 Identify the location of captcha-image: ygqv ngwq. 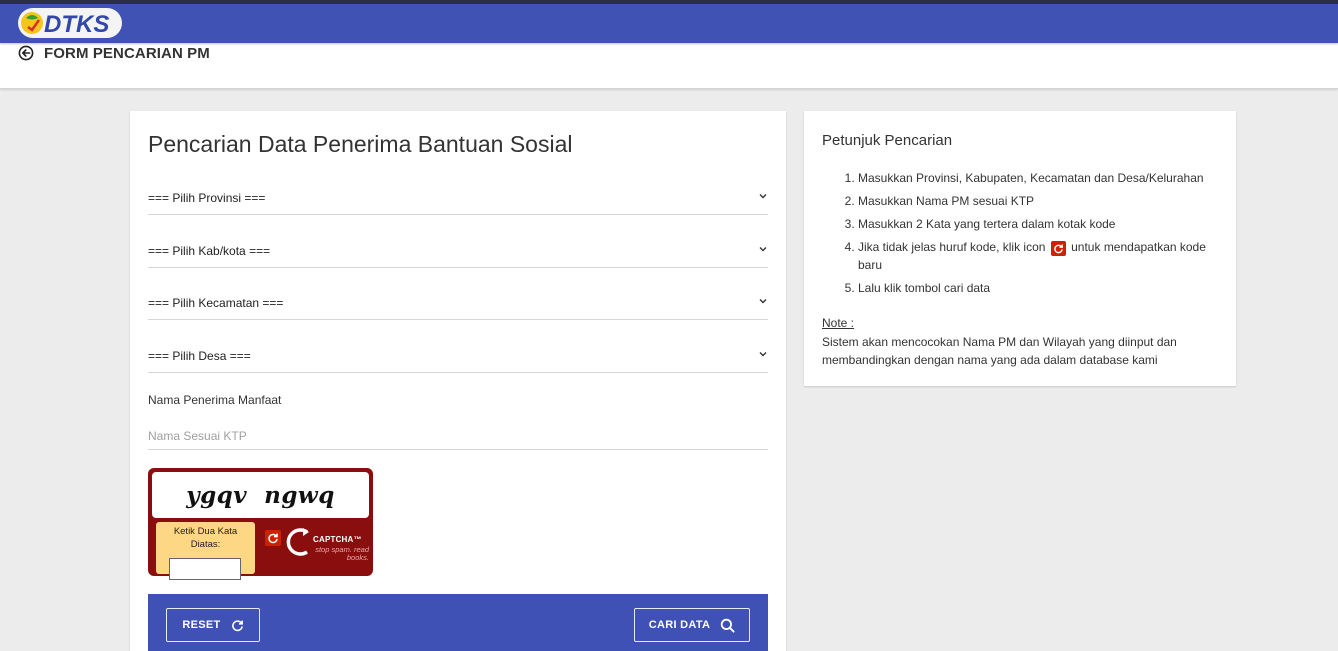
(260, 495).